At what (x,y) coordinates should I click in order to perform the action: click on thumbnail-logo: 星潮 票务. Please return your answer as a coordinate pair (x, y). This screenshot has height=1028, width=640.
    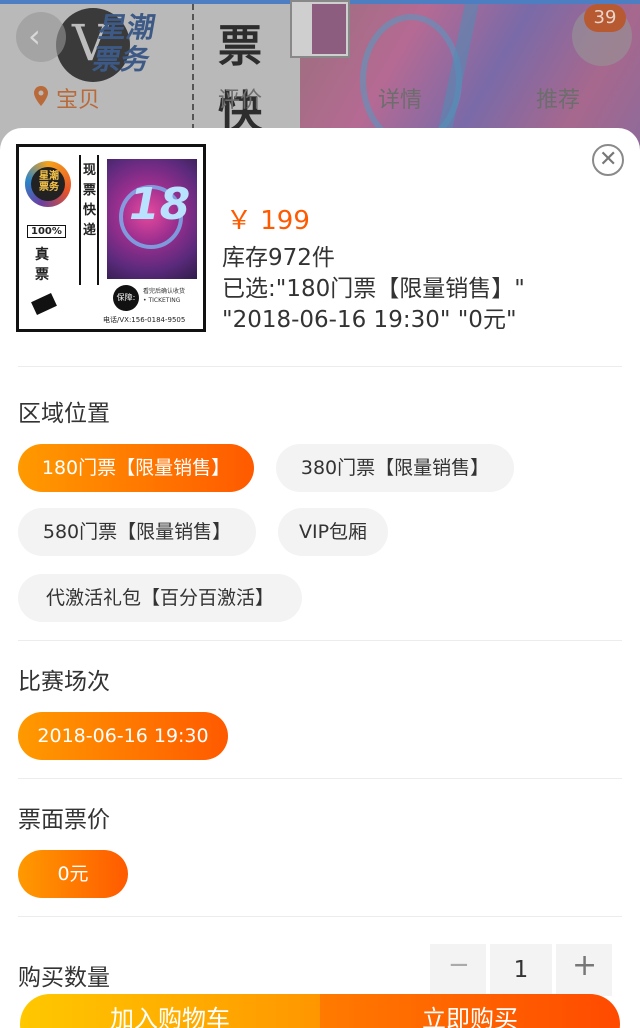
    Looking at the image, I should click on (48, 184).